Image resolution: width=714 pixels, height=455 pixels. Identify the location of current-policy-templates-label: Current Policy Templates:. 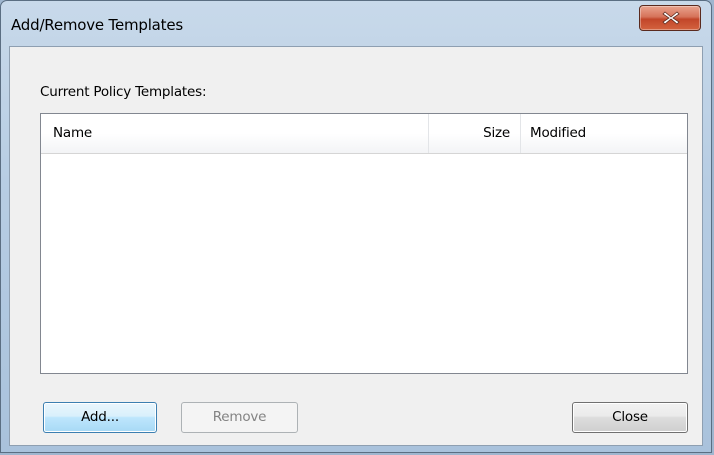
(123, 92).